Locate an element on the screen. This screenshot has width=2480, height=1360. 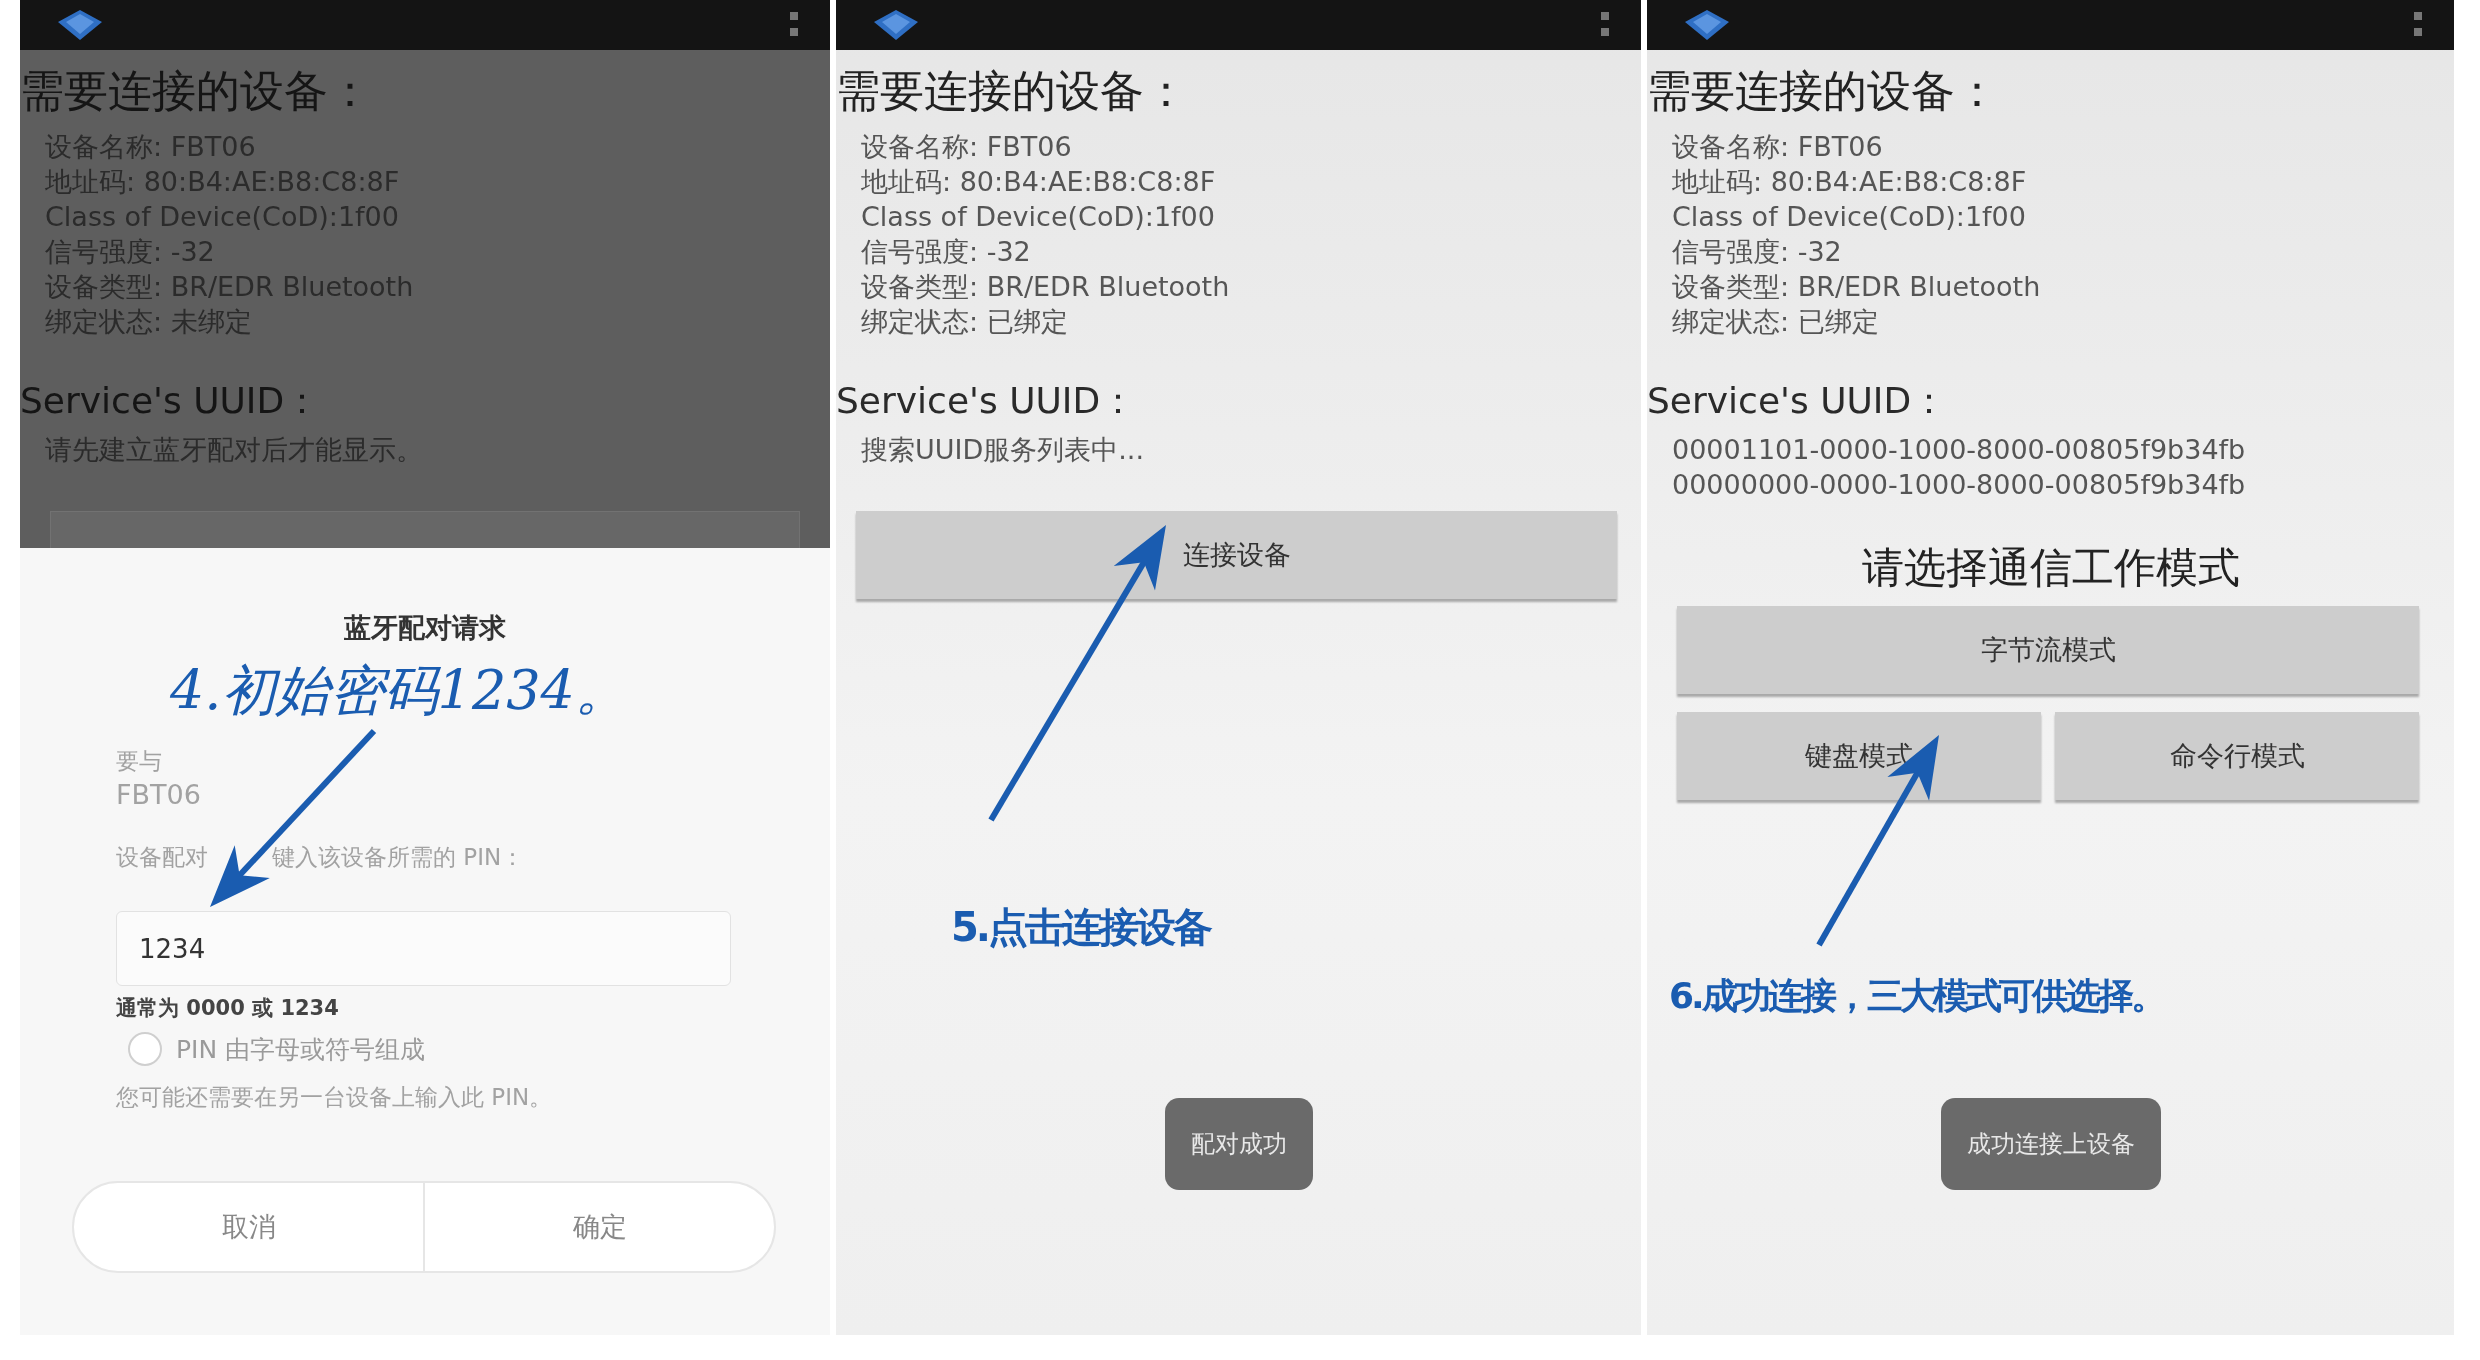
annotation: 4.初始密码1234。 is located at coordinates (399, 691).